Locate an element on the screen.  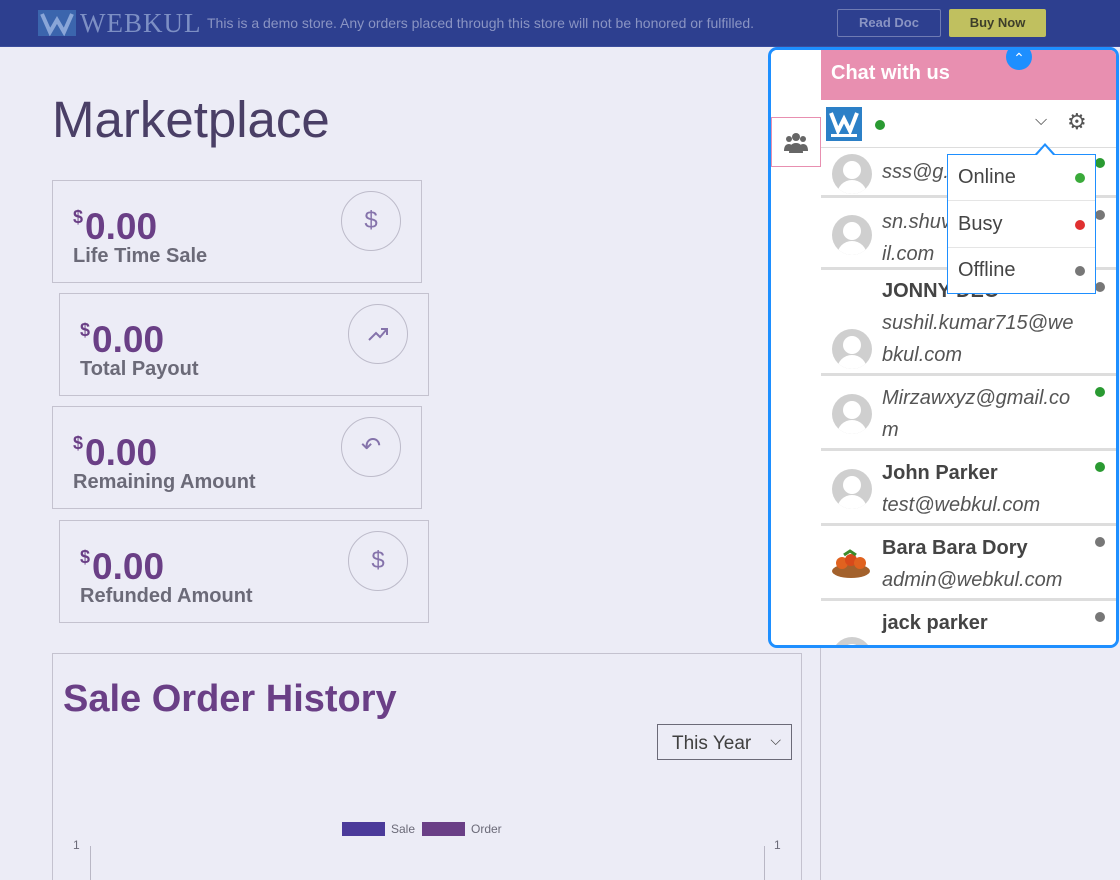
user-email: admin@webkul.com is located at coordinates (972, 580).